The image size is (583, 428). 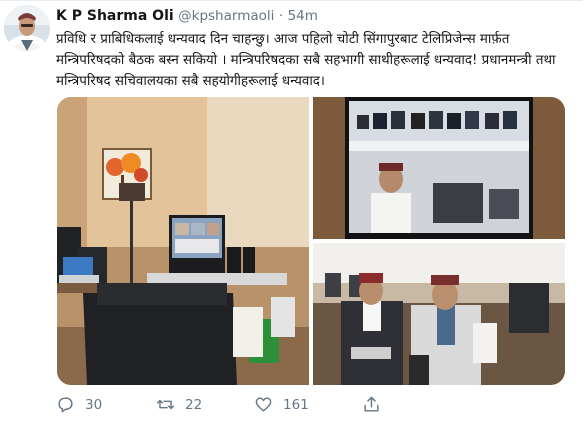 What do you see at coordinates (303, 16) in the screenshot?
I see `timestamp: 54m` at bounding box center [303, 16].